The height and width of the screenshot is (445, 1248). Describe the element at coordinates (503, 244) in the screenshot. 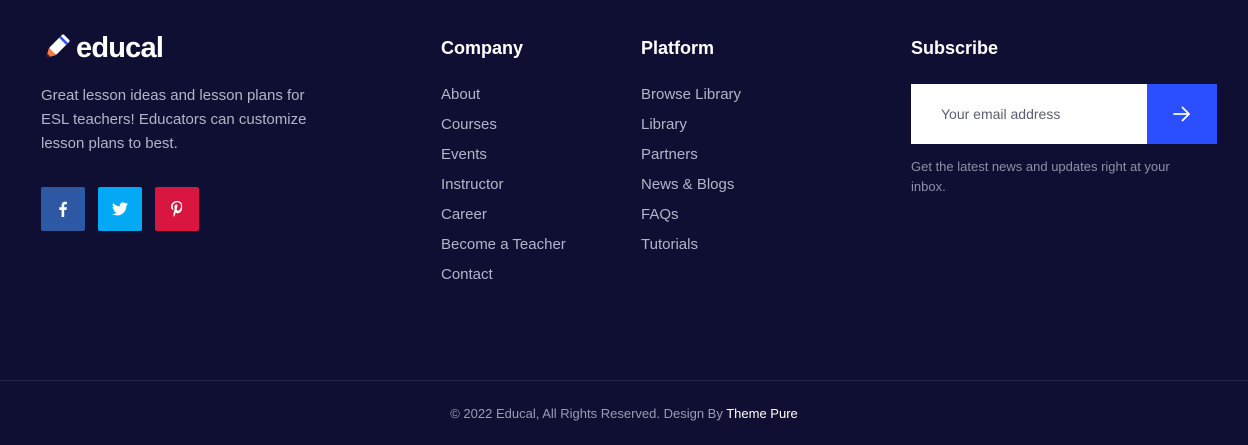

I see `company-link-become-teacher: Become a Teacher` at that location.